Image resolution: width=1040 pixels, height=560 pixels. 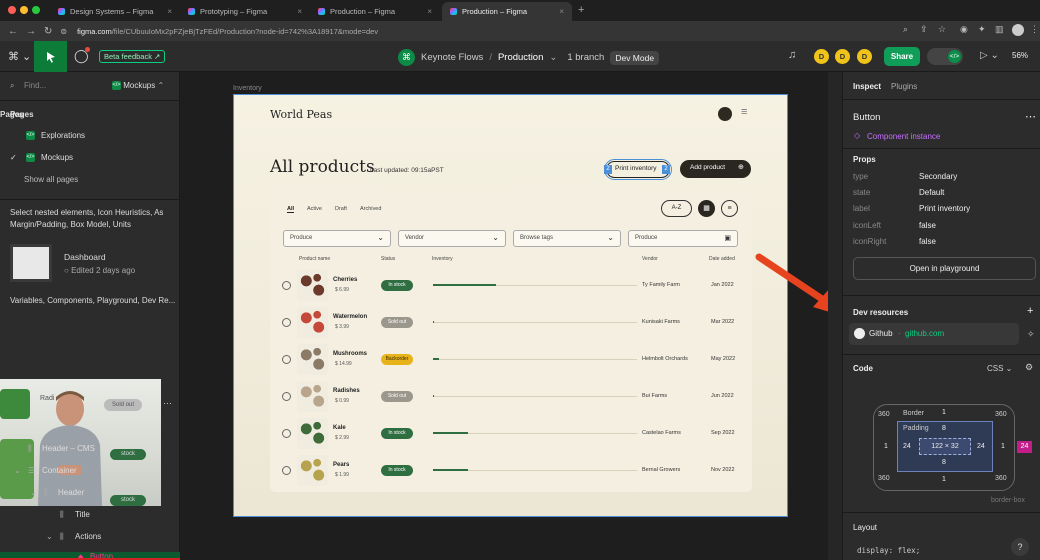 I want to click on share-button: Share, so click(x=902, y=56).